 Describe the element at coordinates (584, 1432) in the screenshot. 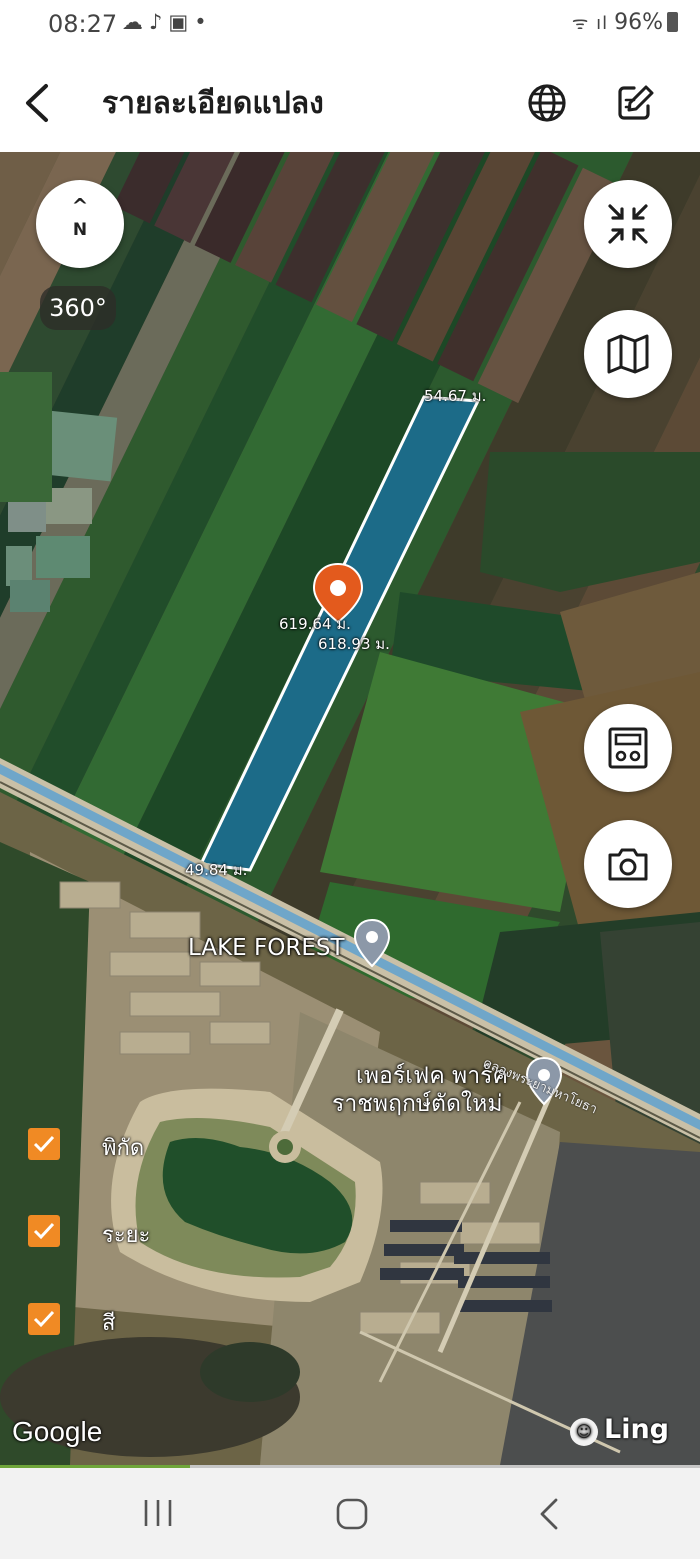

I see `monkey-icon: ☺` at that location.